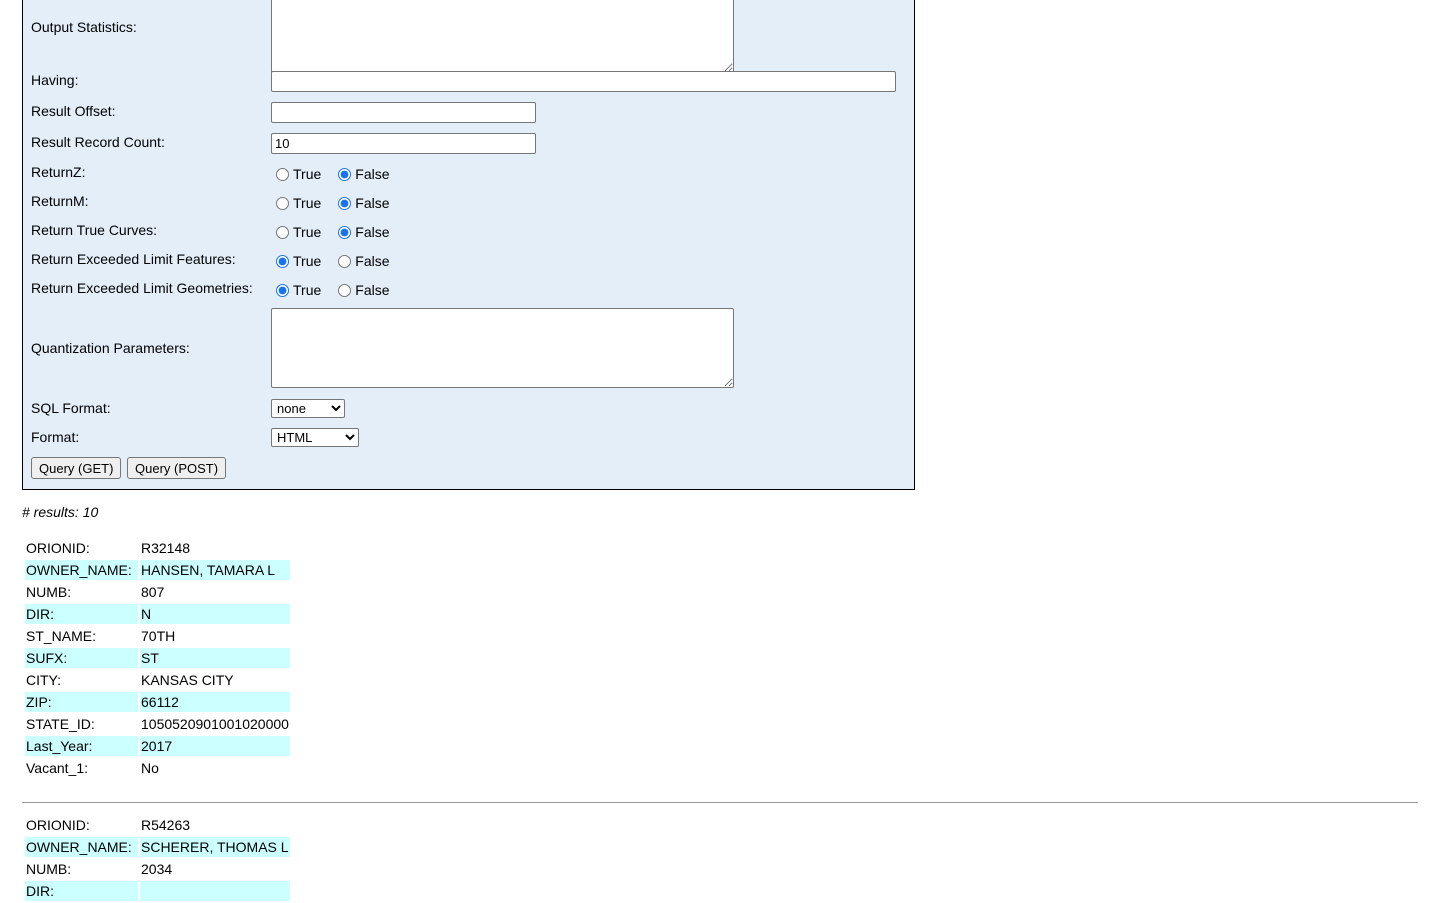  I want to click on format-label: Format:, so click(55, 437).